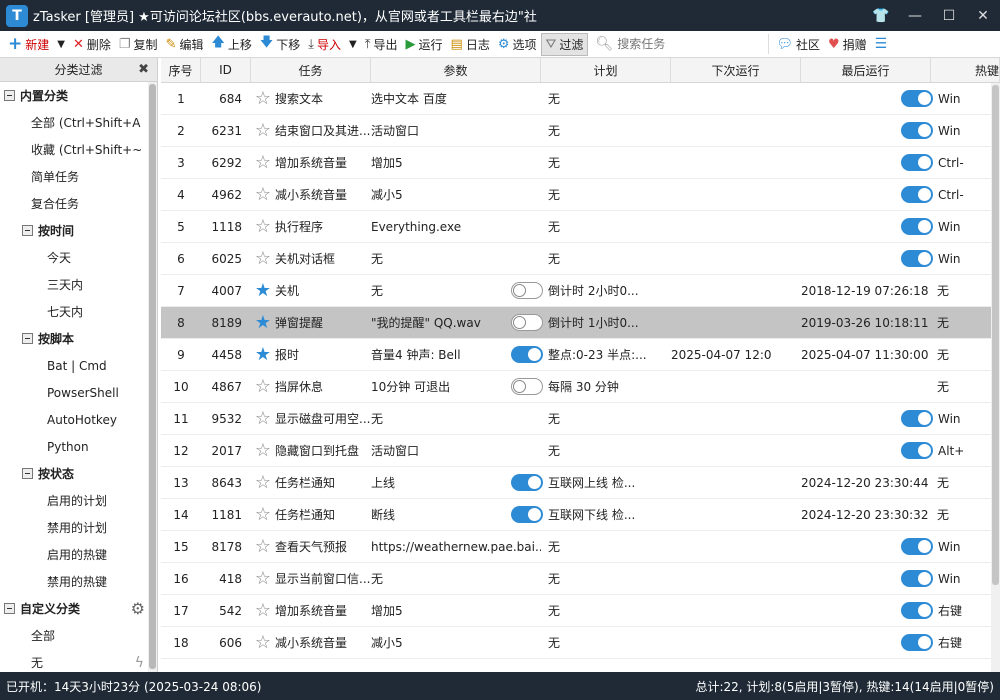 This screenshot has width=1000, height=700. Describe the element at coordinates (564, 44) in the screenshot. I see `filter-button: ⛛ 过滤` at that location.